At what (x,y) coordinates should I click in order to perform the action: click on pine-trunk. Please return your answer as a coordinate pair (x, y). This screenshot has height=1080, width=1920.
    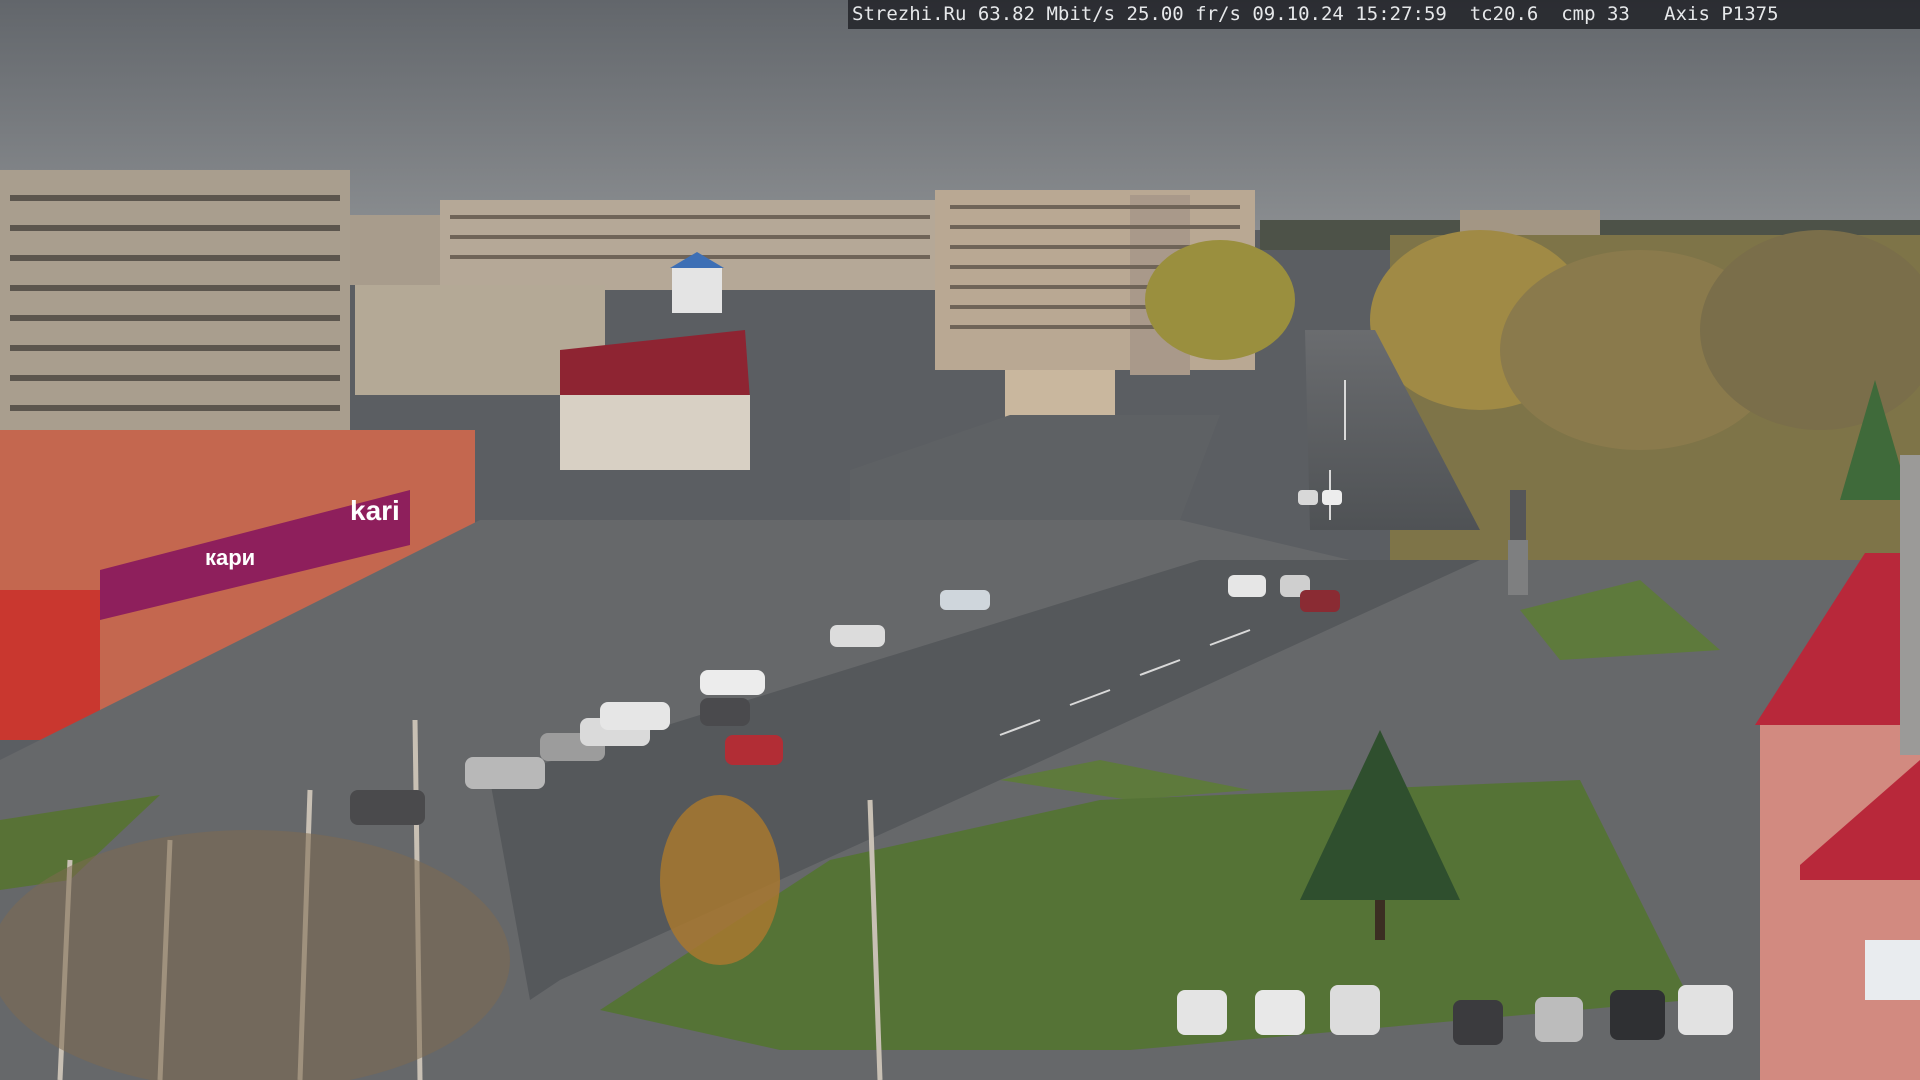
    Looking at the image, I should click on (1380, 920).